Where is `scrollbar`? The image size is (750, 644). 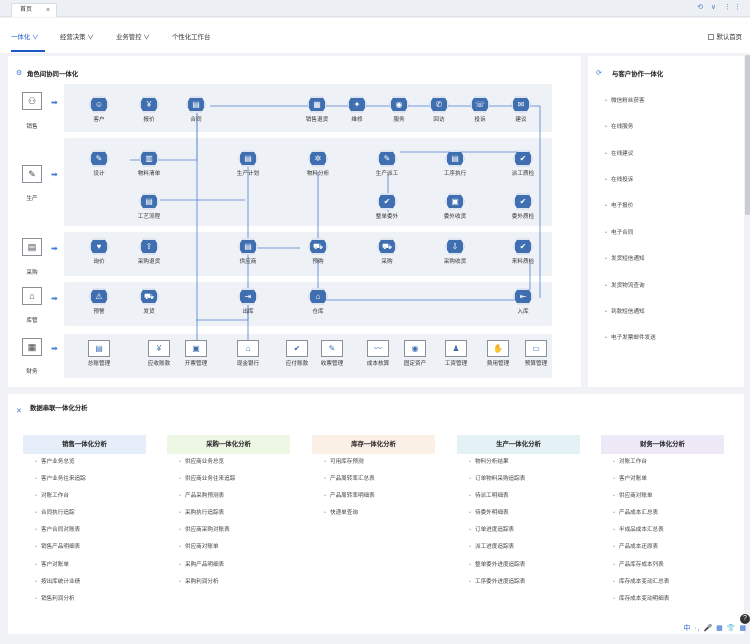
scrollbar is located at coordinates (747, 135).